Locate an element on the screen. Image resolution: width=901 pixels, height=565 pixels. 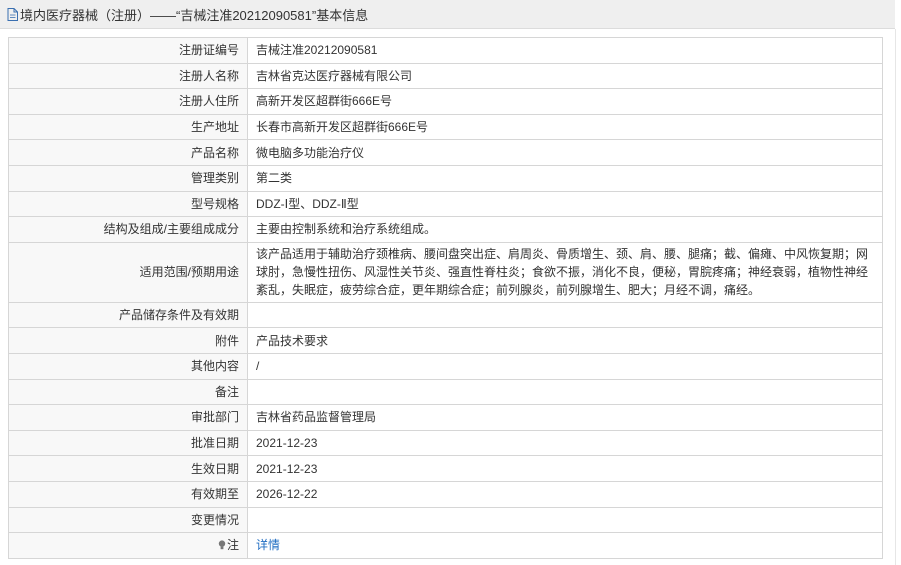
row-label: 产品名称 is located at coordinates (128, 152).